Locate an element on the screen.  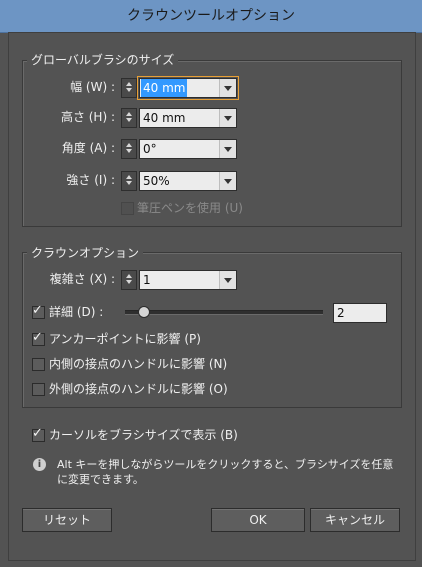
width-label: 幅 (W) : is located at coordinates (92, 87).